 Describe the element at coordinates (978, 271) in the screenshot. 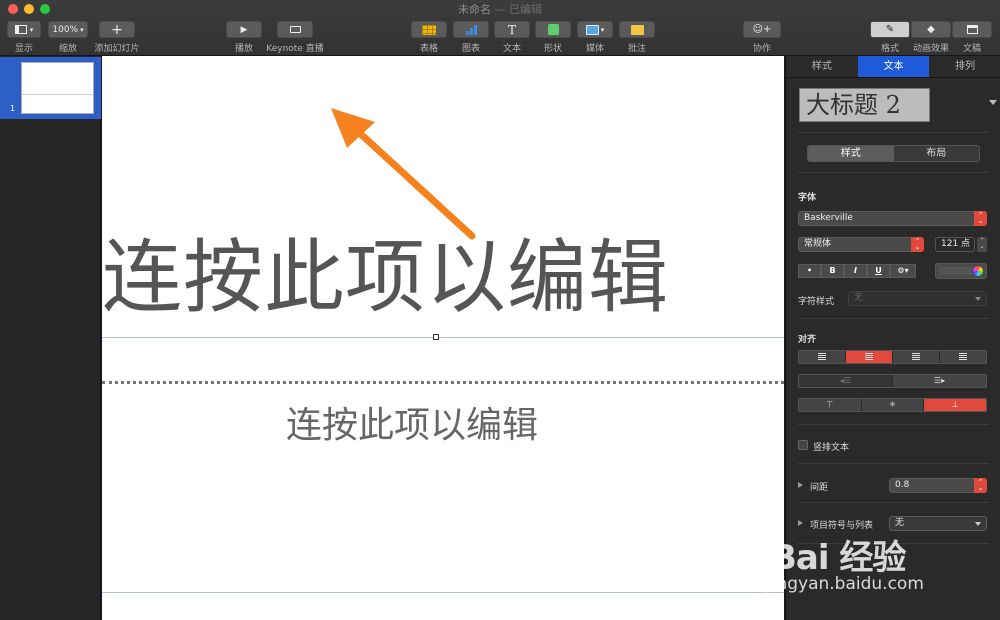

I see `color-wheel-icon` at that location.